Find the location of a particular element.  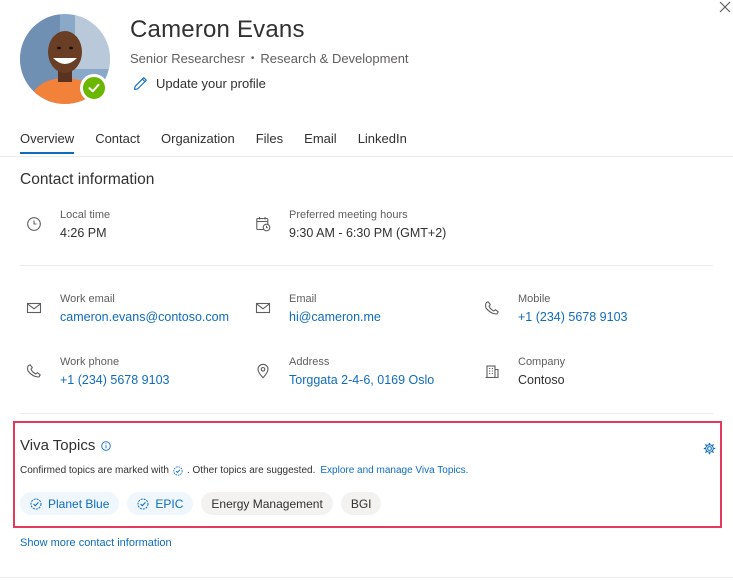

topic-label: Energy Management is located at coordinates (267, 503).